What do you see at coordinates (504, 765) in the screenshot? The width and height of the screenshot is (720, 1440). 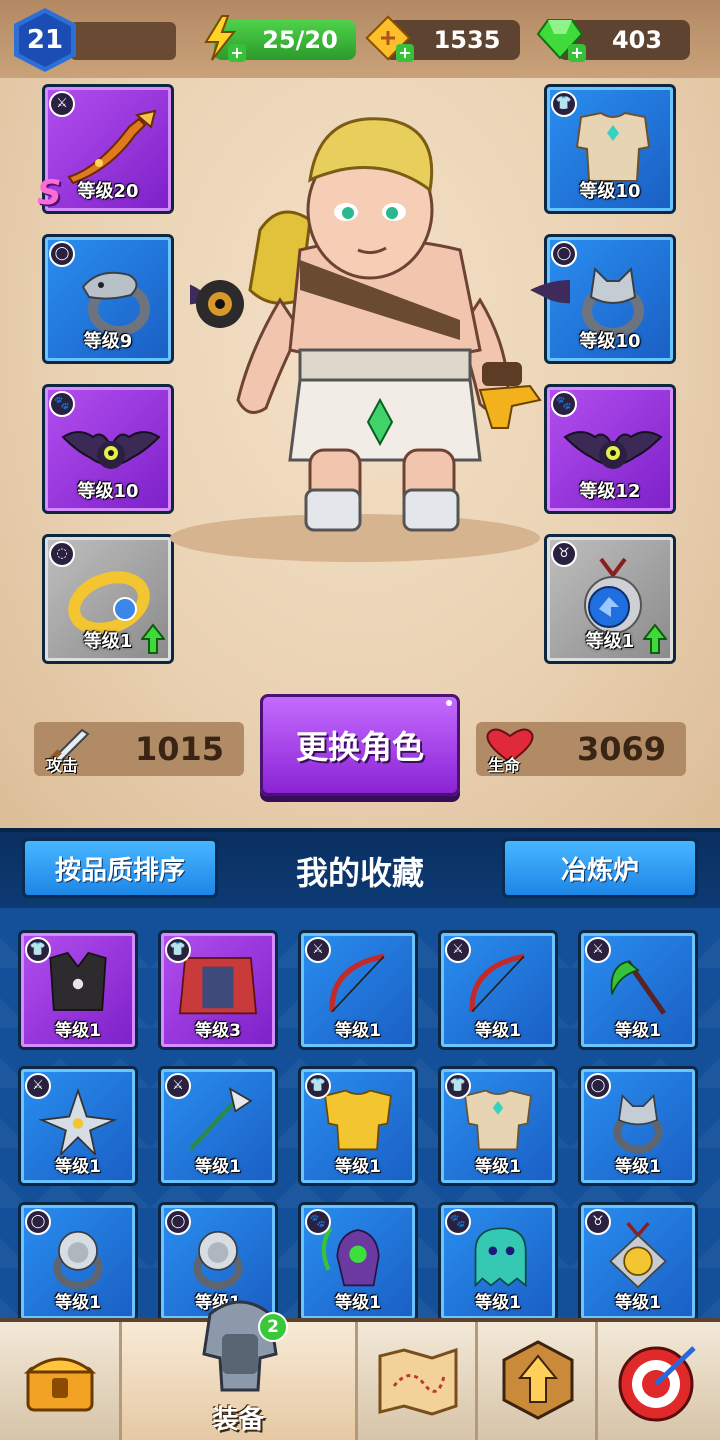 I see `hp-label: 生命` at bounding box center [504, 765].